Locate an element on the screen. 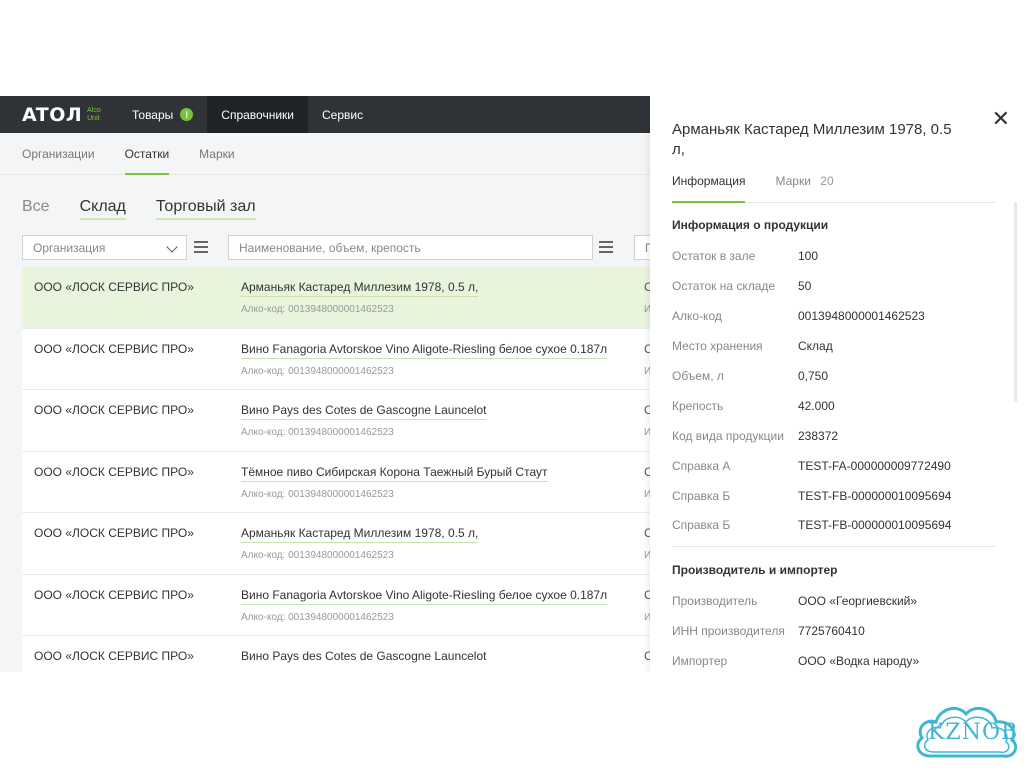  filter-tab-sales-floor: Торговый зал is located at coordinates (205, 209).